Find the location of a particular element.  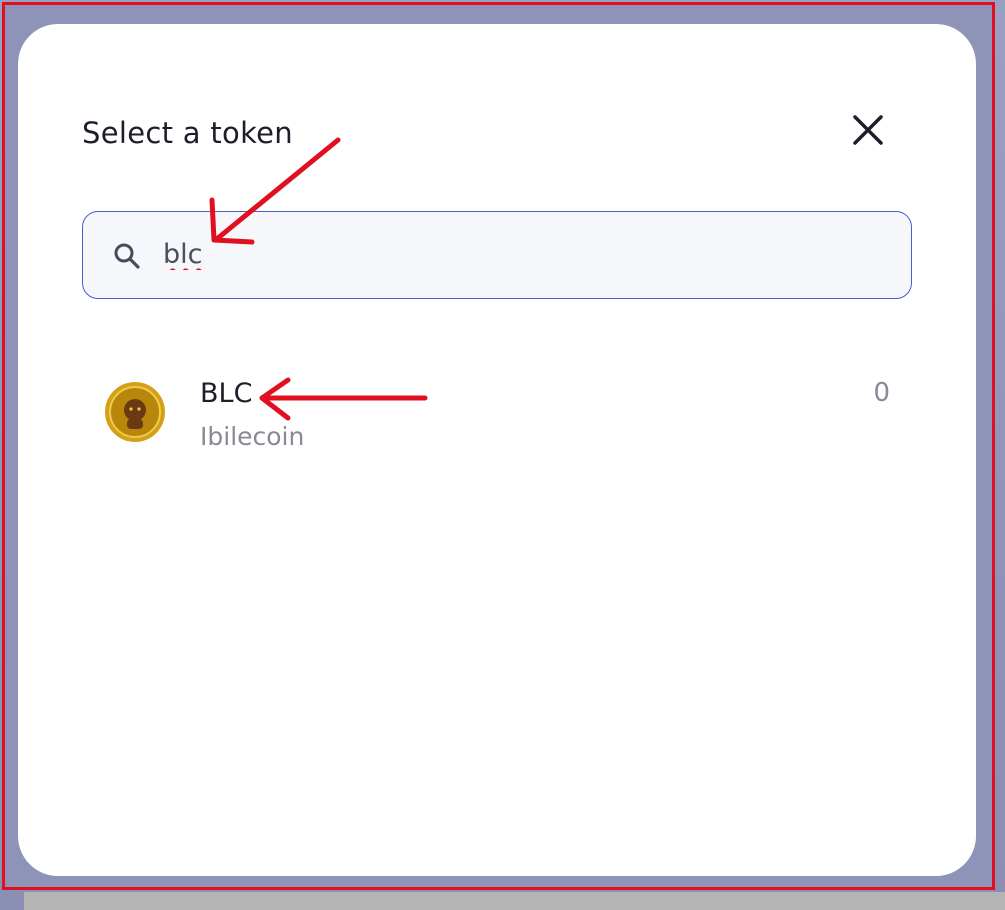

token-search-box is located at coordinates (497, 255).